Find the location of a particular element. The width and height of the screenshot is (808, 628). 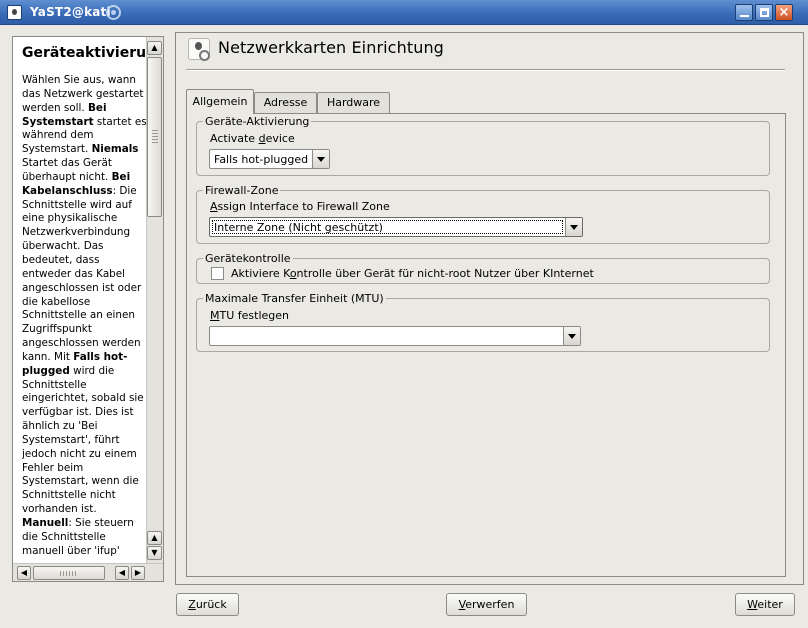

activate-device-combo: Falls hot-plugged is located at coordinates (269, 159).